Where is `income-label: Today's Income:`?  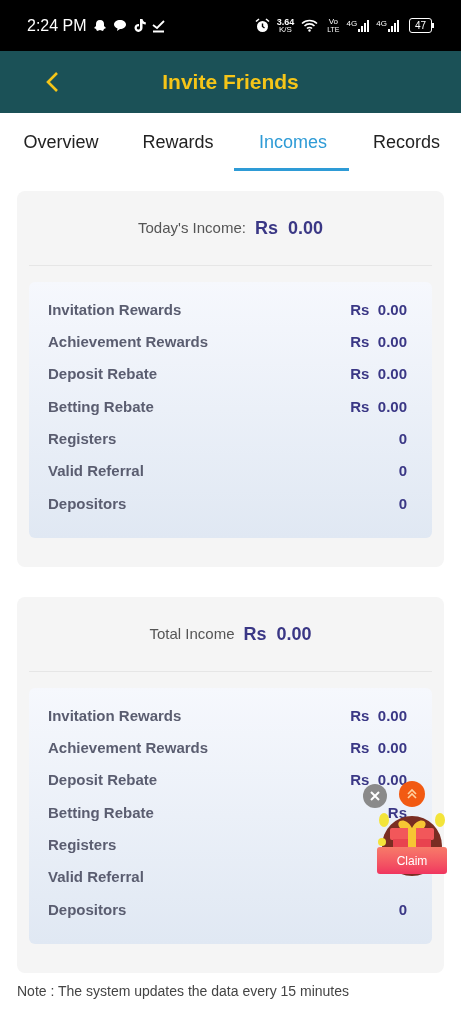 income-label: Today's Income: is located at coordinates (192, 227).